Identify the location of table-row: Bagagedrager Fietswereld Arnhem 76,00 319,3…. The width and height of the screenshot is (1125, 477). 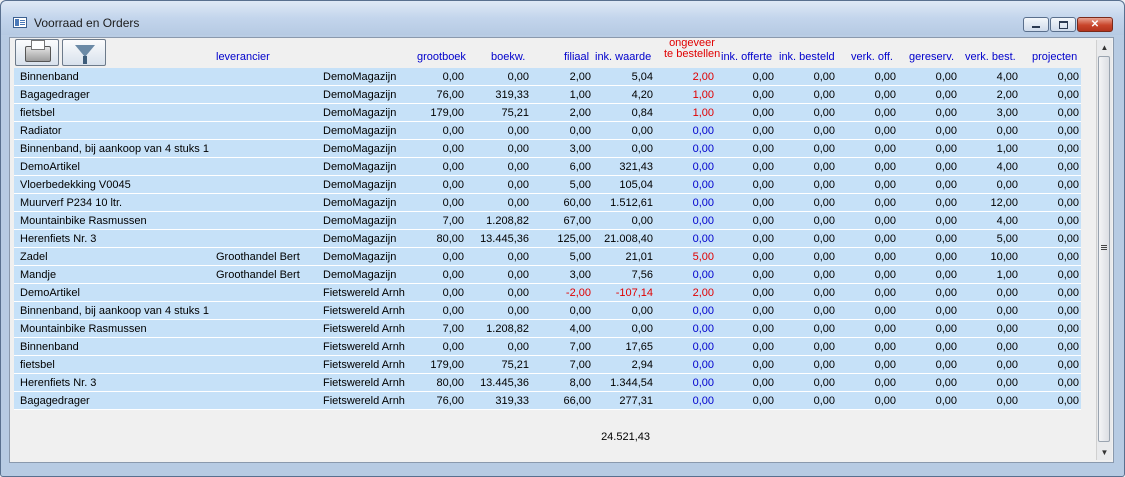
(547, 401).